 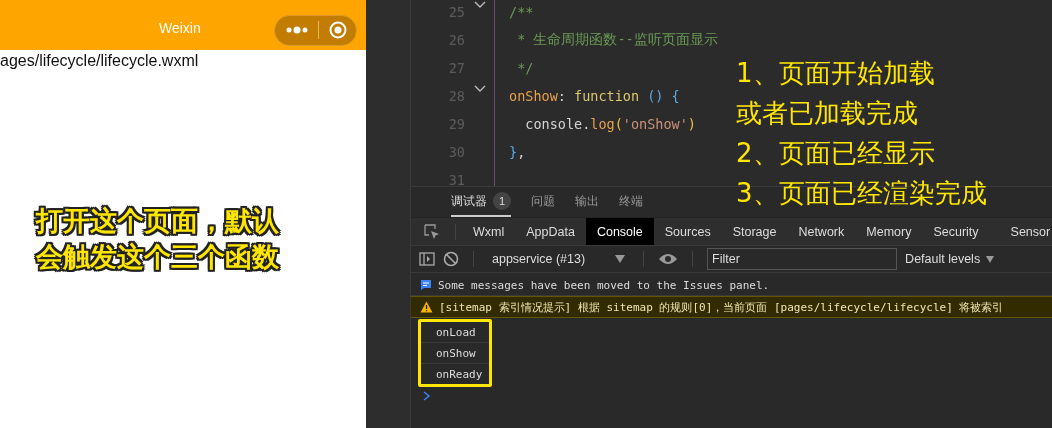 I want to click on inspect-cursor-icon, so click(x=432, y=231).